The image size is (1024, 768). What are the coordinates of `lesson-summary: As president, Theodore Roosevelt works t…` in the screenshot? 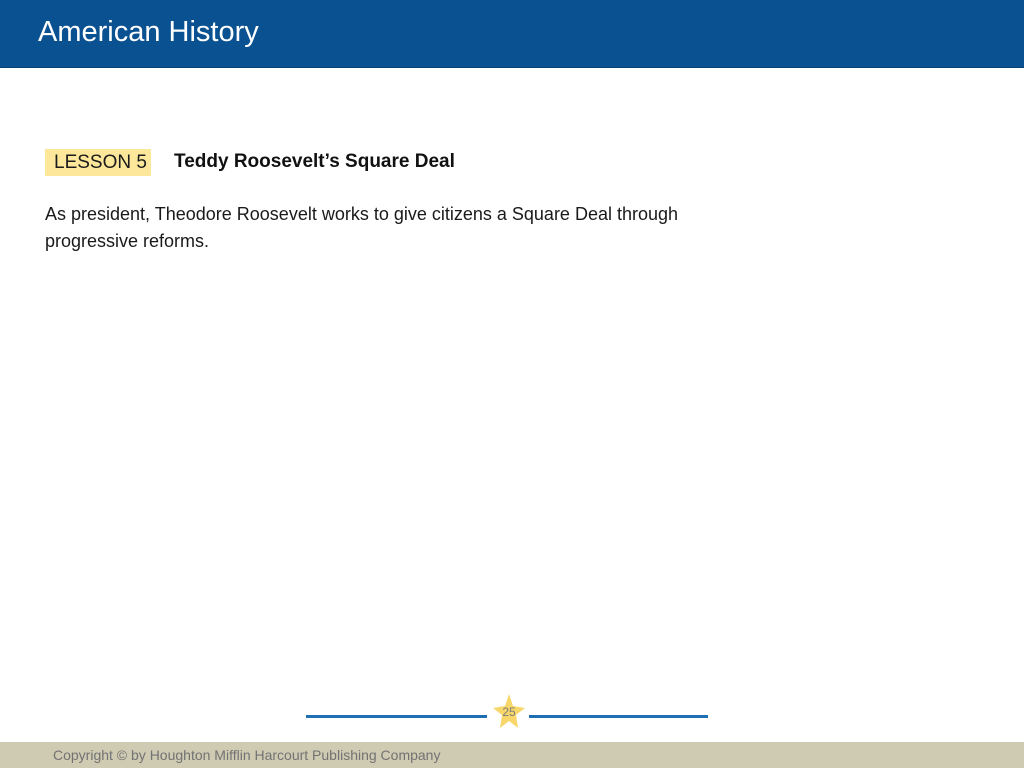 It's located at (362, 227).